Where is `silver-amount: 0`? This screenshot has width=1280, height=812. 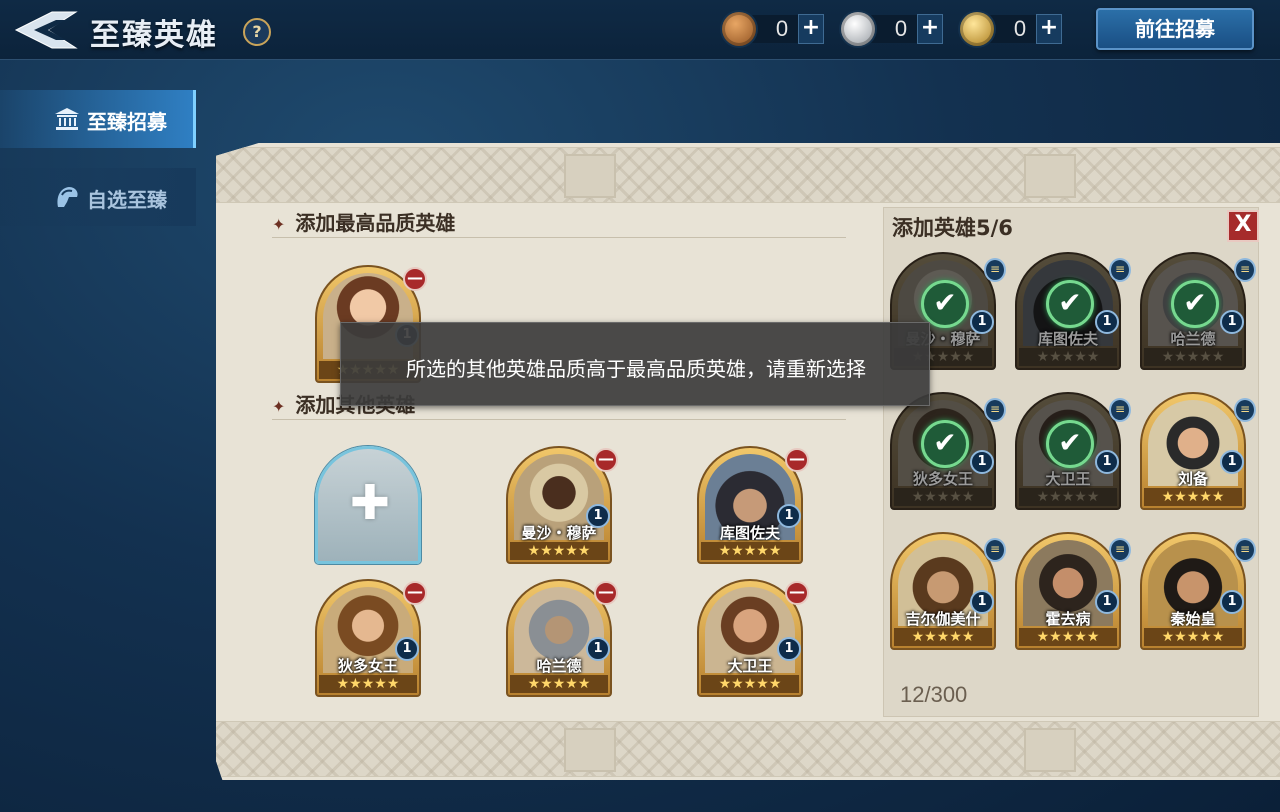
silver-amount: 0 is located at coordinates (901, 28).